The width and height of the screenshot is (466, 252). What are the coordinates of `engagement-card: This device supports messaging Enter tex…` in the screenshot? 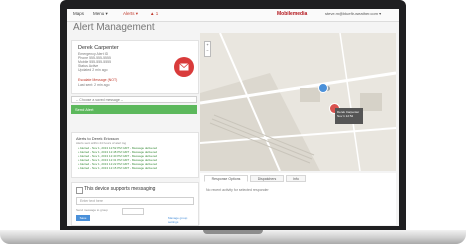 It's located at (135, 204).